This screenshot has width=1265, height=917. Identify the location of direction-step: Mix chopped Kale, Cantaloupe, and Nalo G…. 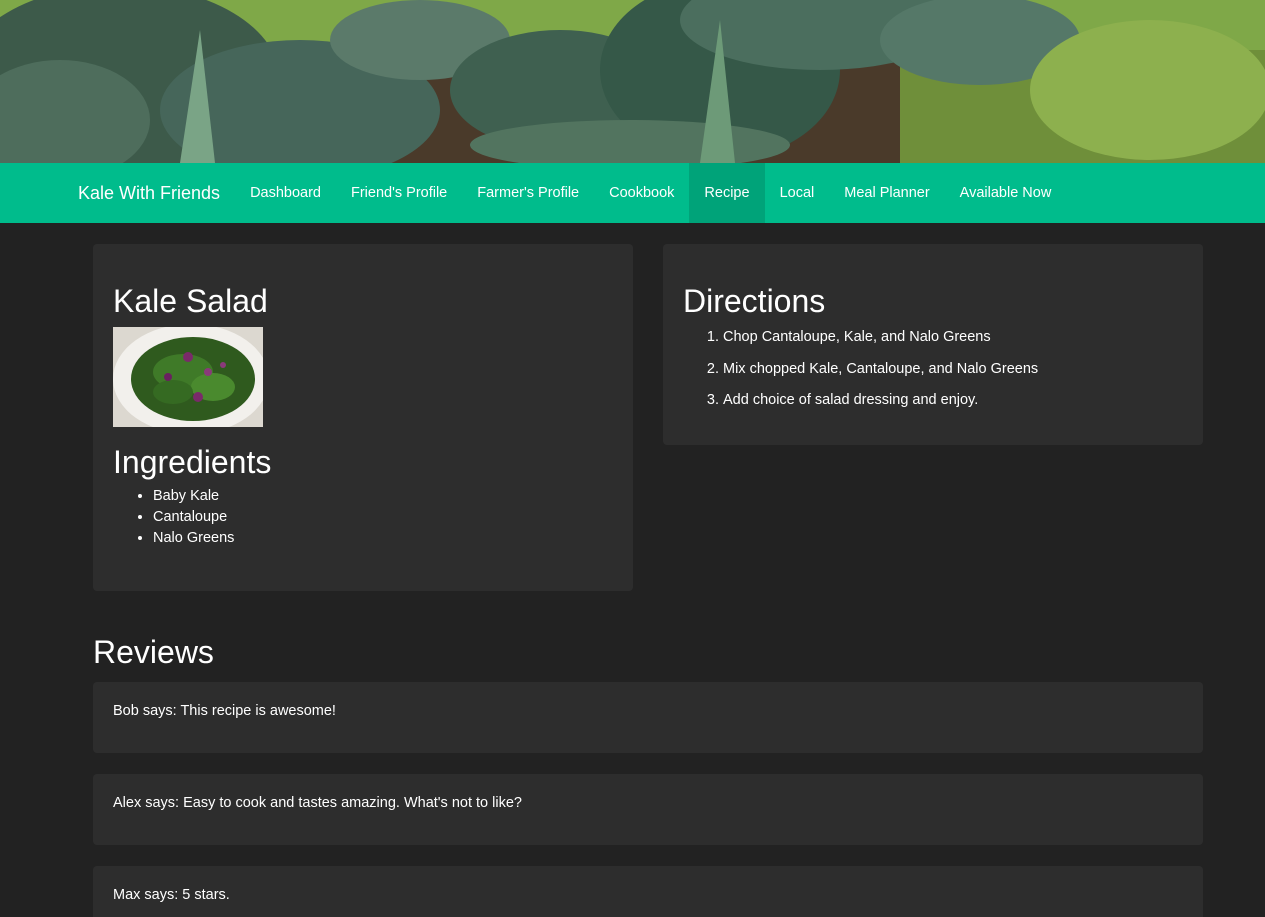
(953, 369).